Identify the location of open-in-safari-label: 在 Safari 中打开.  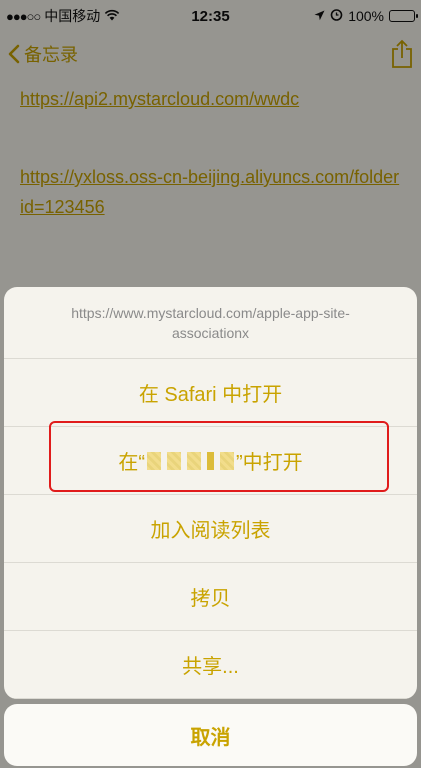
(210, 395).